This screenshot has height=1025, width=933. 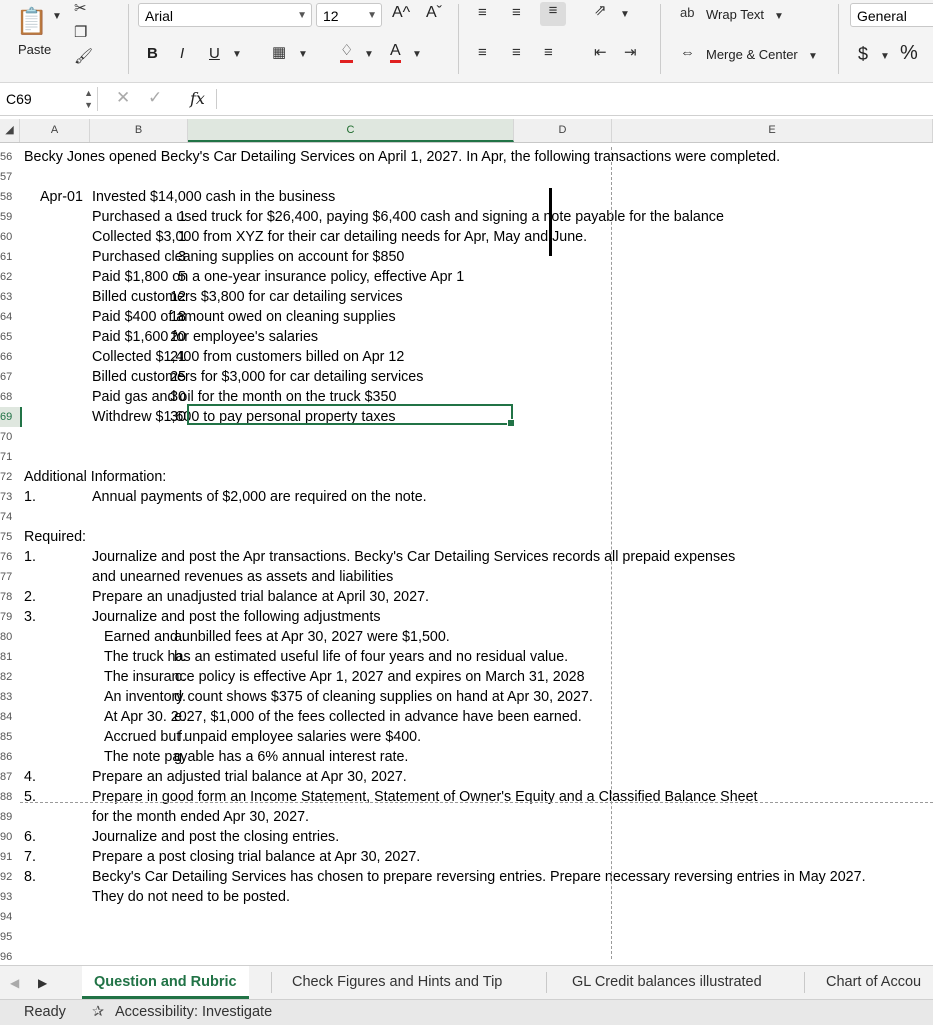 What do you see at coordinates (10, 130) in the screenshot?
I see `select-all-corner: ◢` at bounding box center [10, 130].